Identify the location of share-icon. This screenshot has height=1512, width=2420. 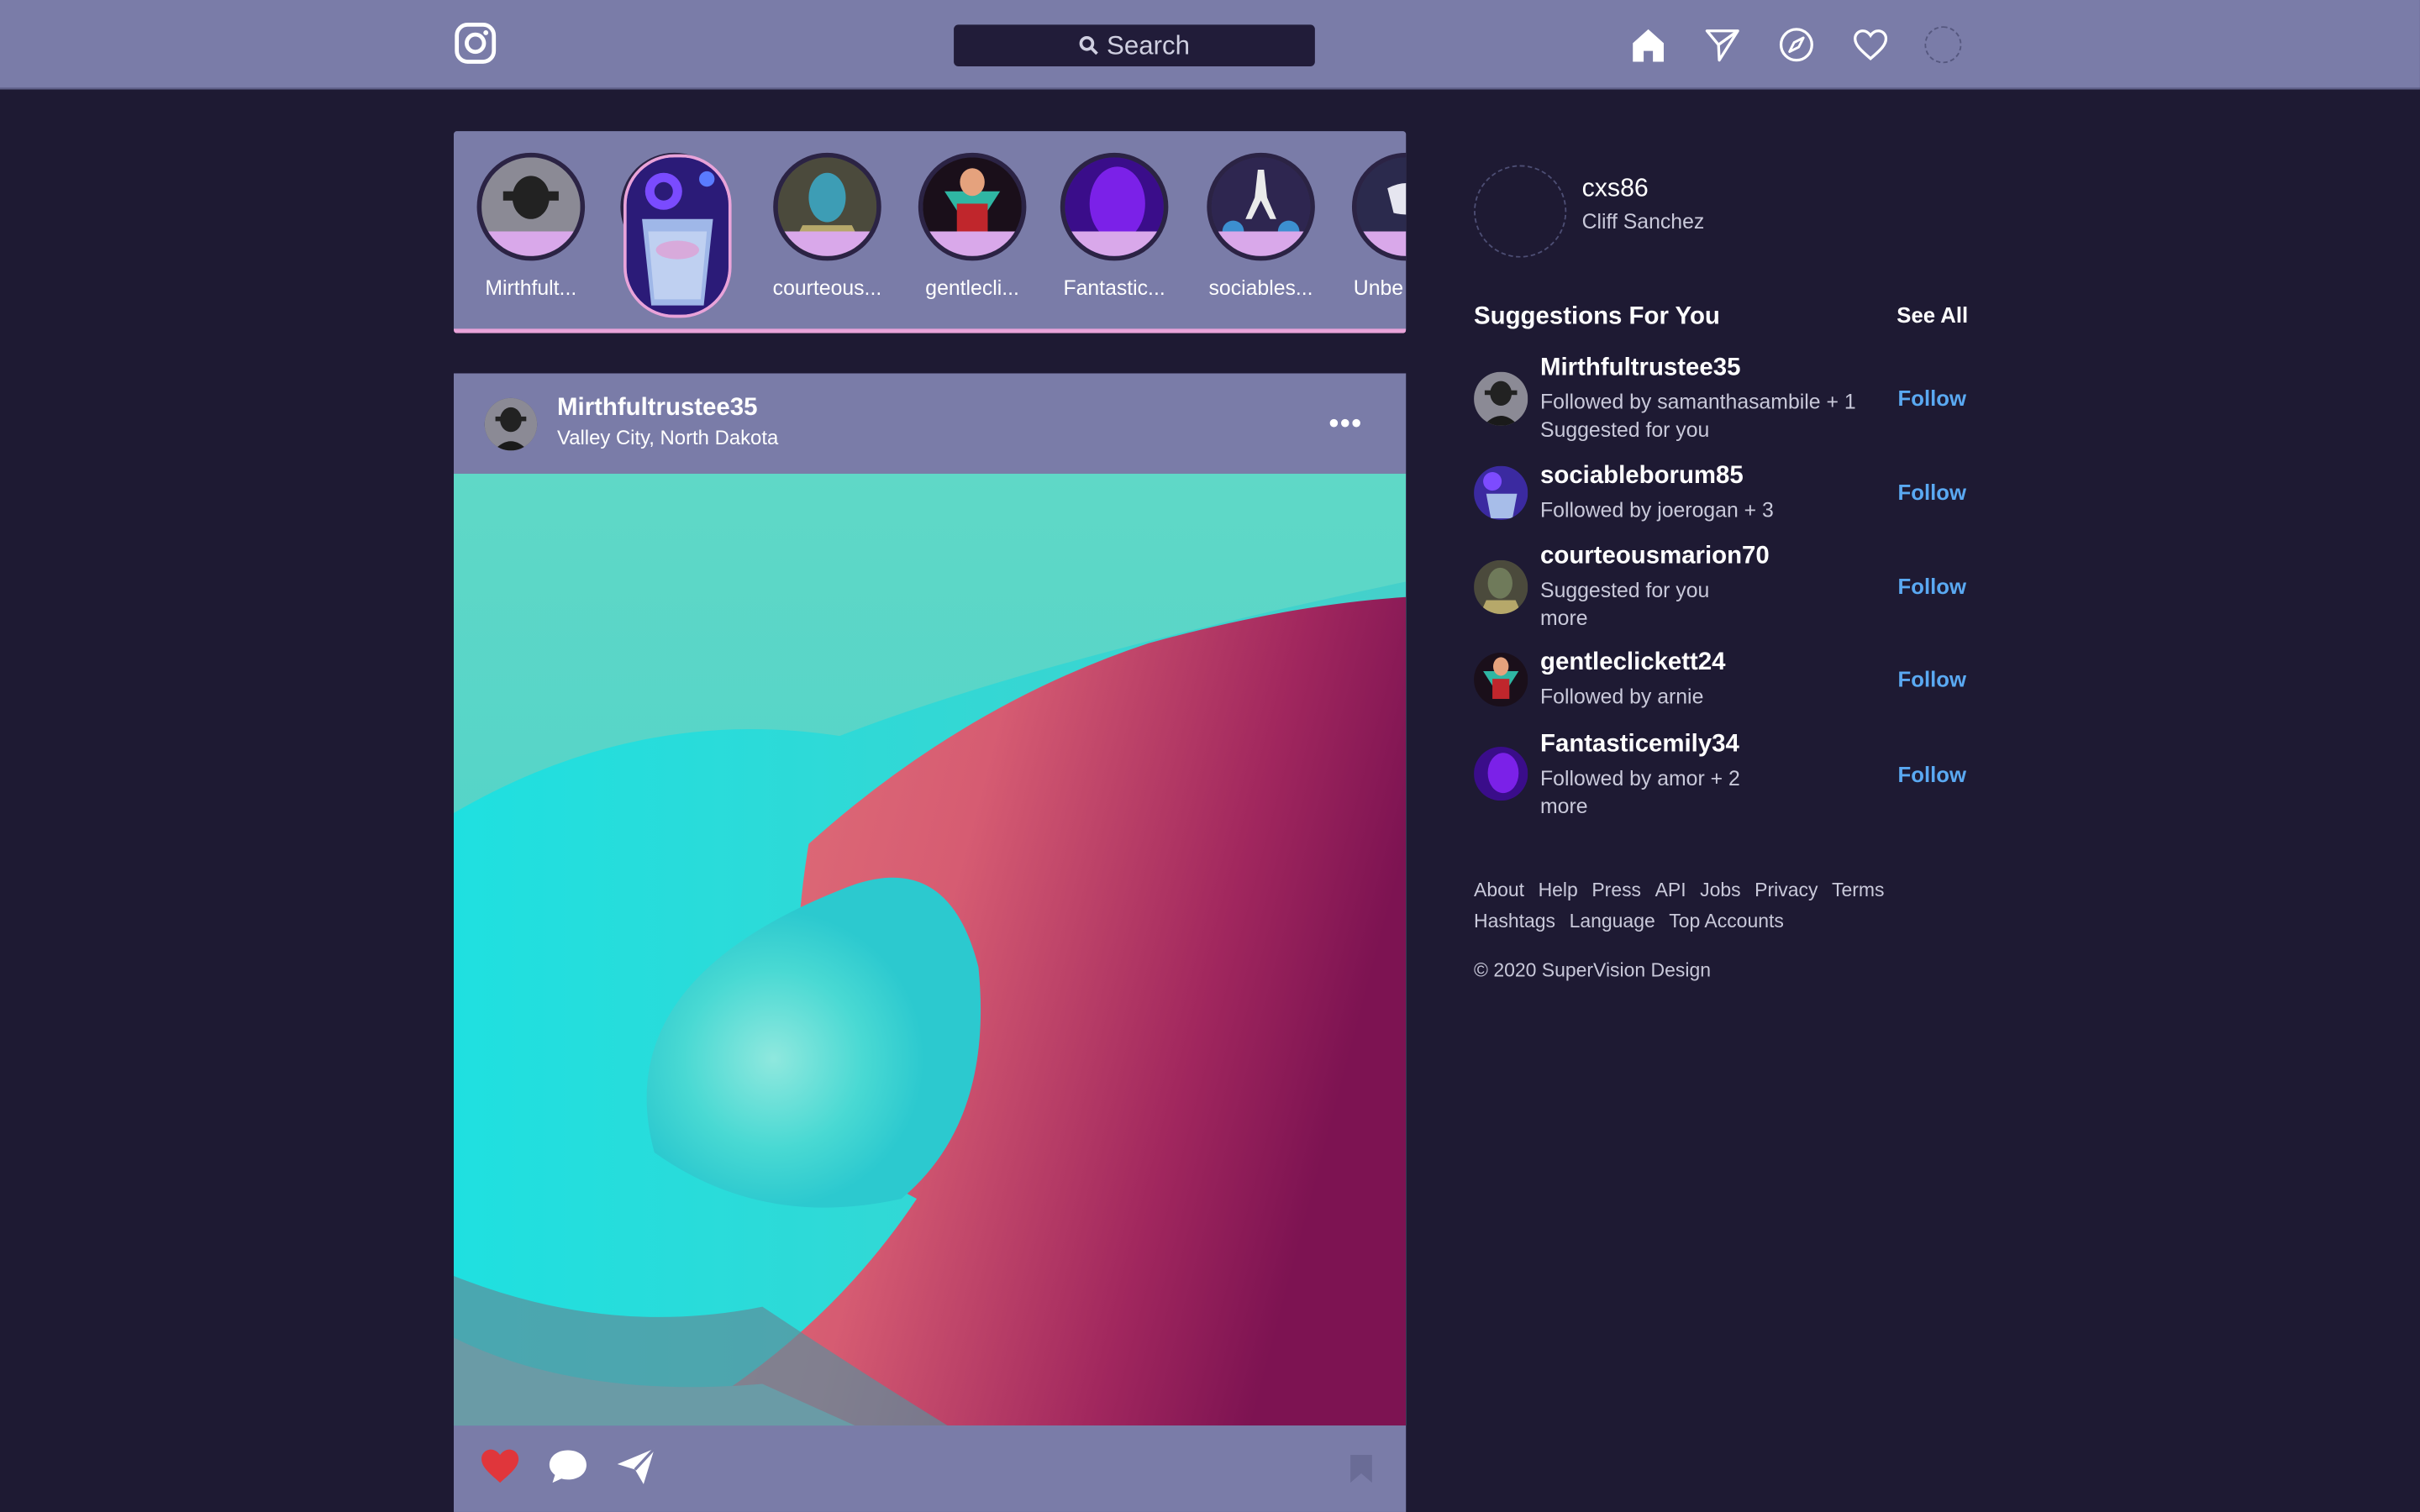
(635, 1465).